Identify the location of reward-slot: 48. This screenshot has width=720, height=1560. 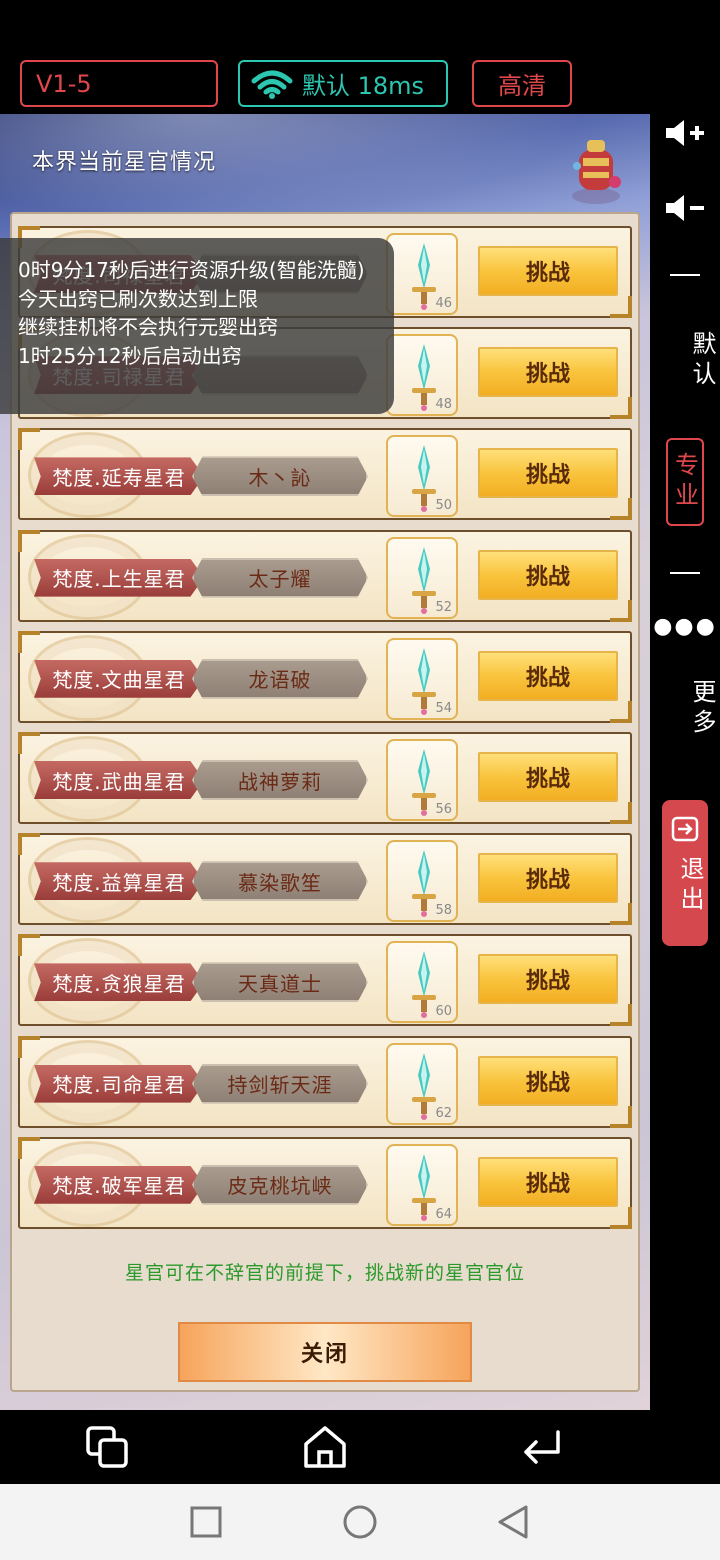
(422, 375).